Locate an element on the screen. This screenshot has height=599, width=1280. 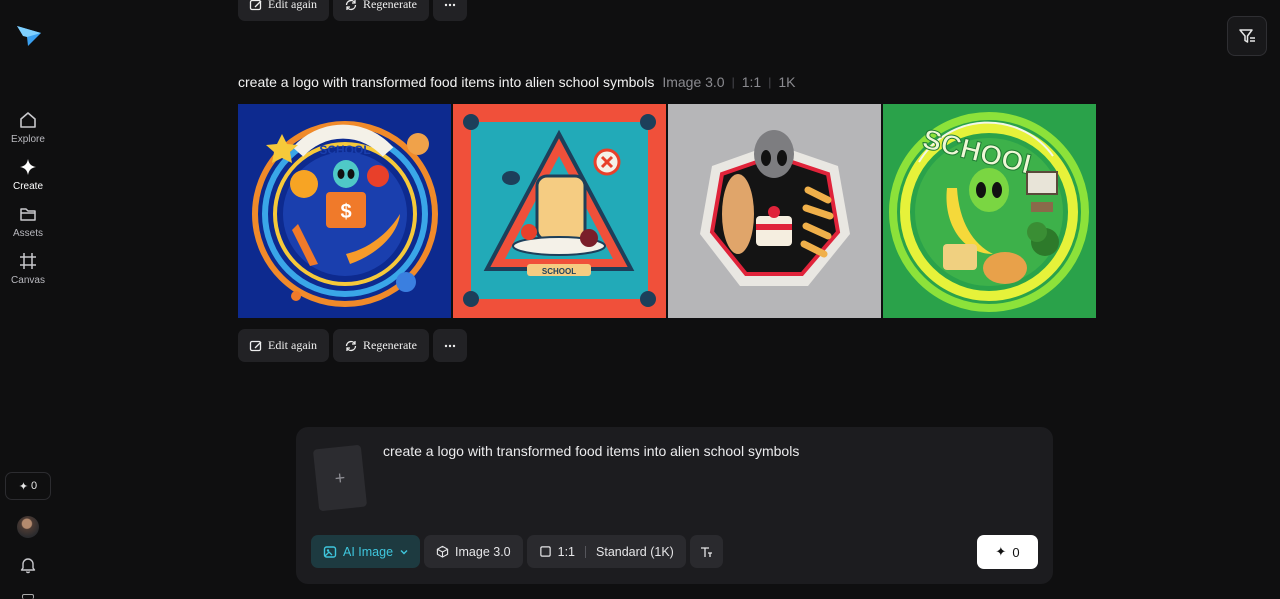
sidebar-item-label: Explore is located at coordinates (28, 139).